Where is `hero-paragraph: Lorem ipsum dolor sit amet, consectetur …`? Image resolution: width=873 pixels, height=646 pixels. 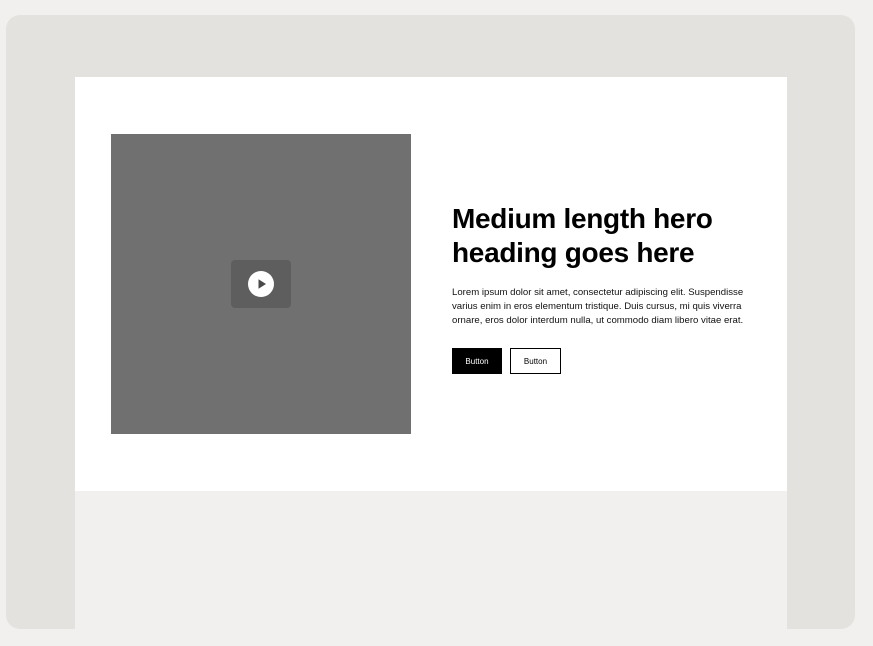 hero-paragraph: Lorem ipsum dolor sit amet, consectetur … is located at coordinates (598, 306).